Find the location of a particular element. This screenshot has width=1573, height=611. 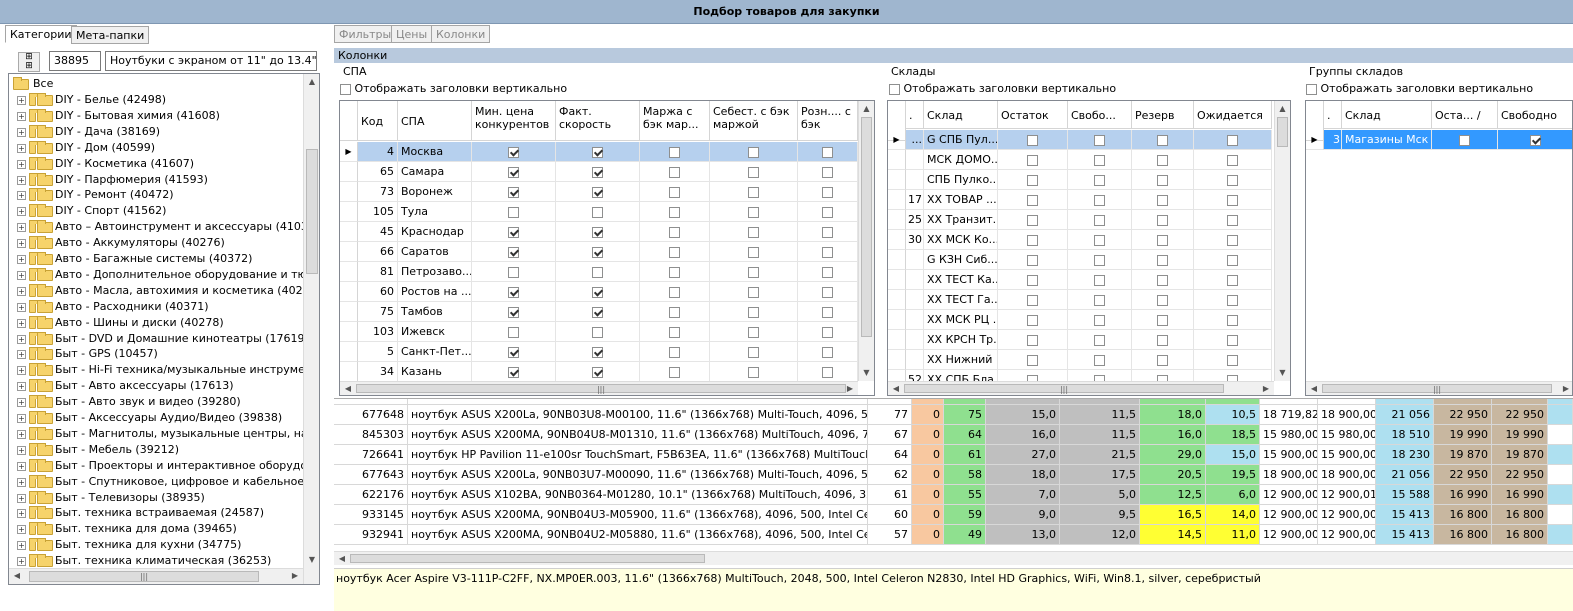

products-hscroll: ◀ is located at coordinates (953, 558).